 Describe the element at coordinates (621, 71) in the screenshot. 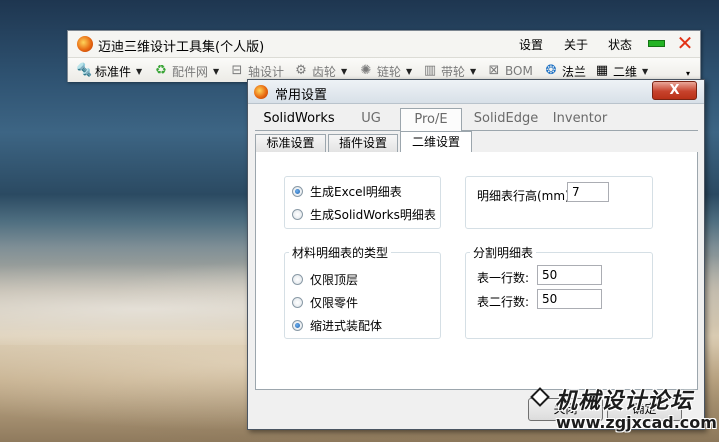

I see `tool-2d-drawing: ▦ 二维 ▼` at that location.